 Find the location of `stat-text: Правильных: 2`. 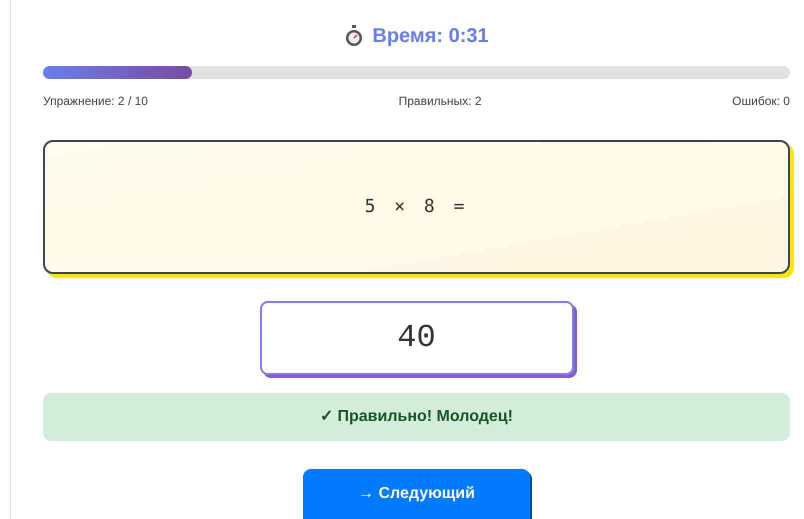

stat-text: Правильных: 2 is located at coordinates (440, 101).